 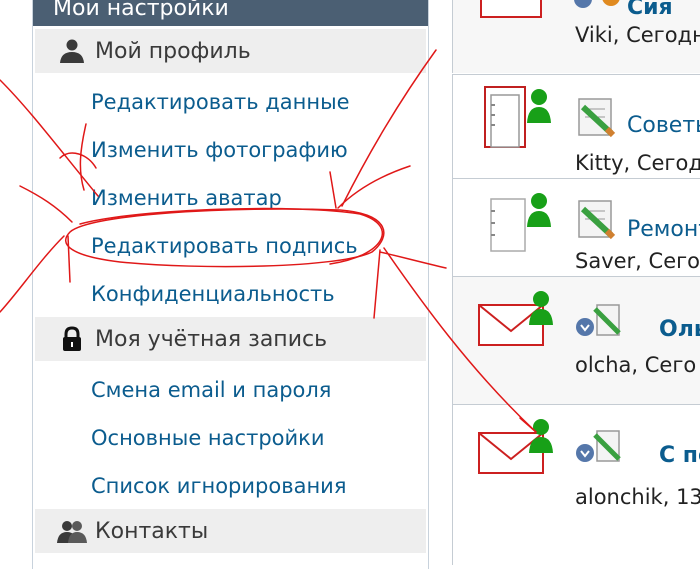 I want to click on section-header-profile: Мой профиль, so click(x=230, y=51).